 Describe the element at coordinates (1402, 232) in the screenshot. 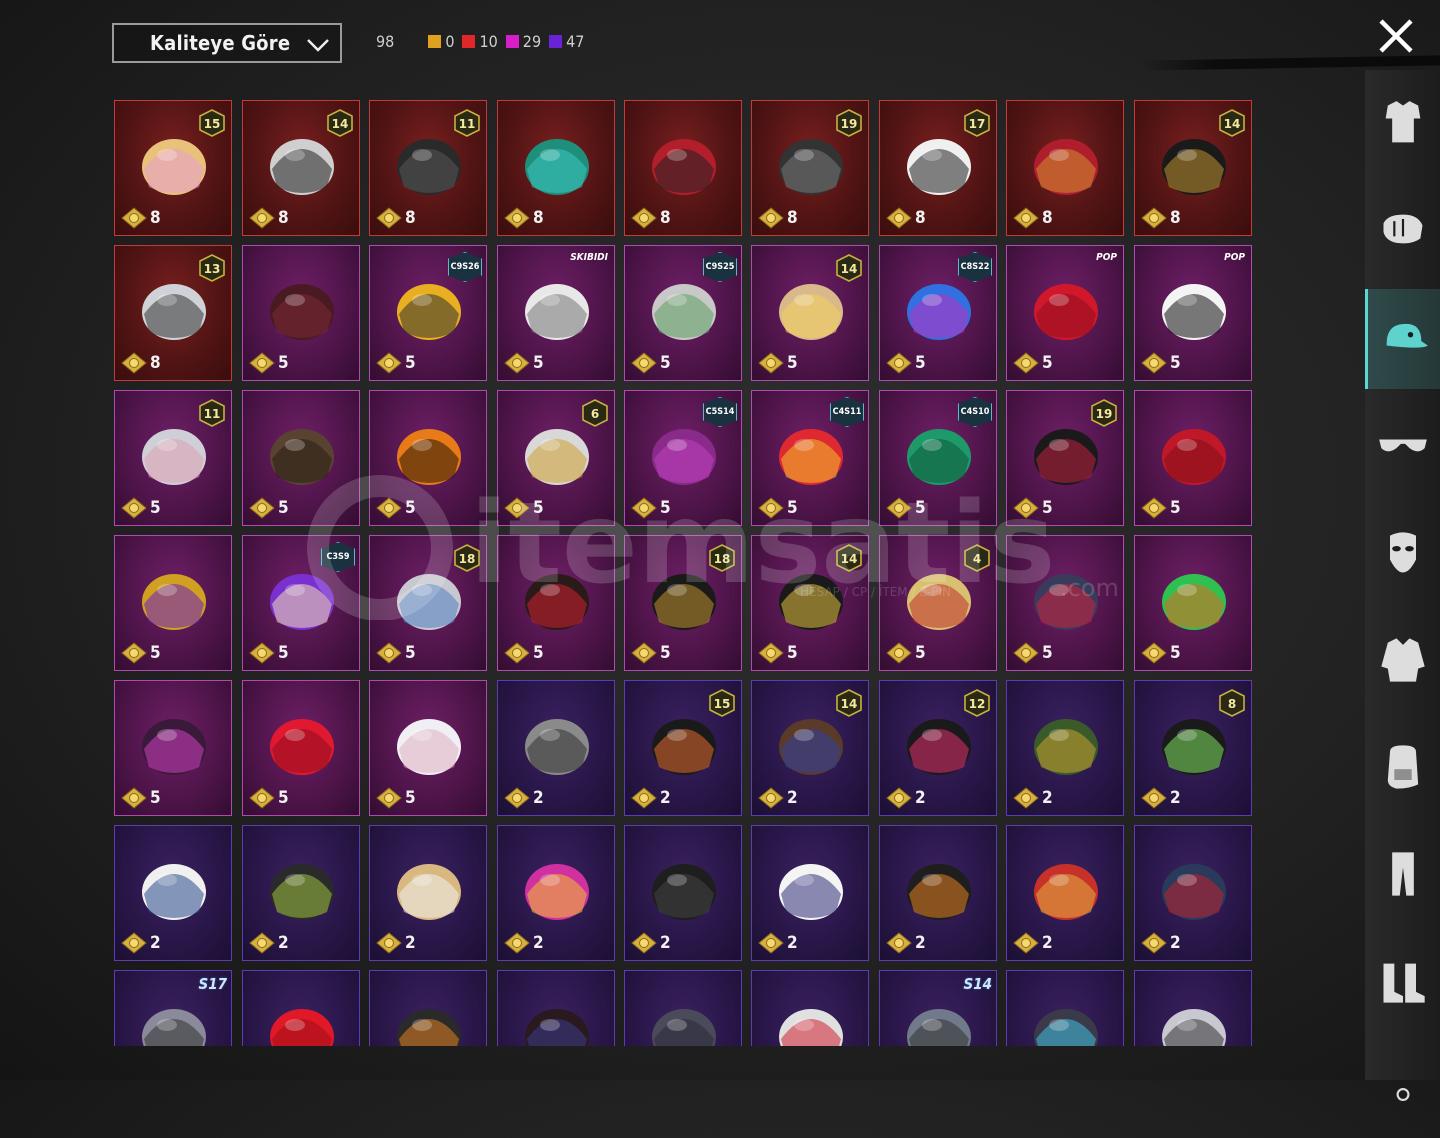

I see `sidebar-tab-fist` at that location.